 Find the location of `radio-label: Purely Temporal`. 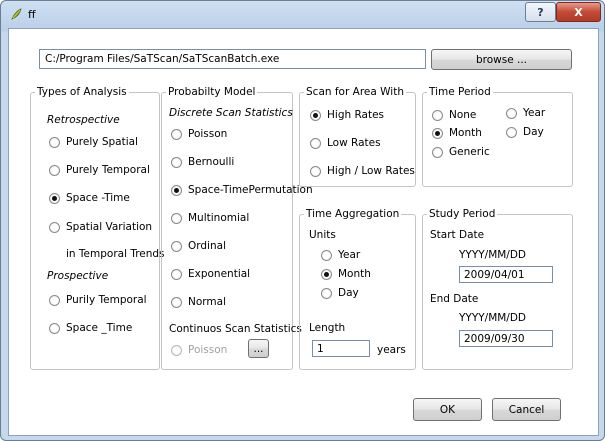

radio-label: Purely Temporal is located at coordinates (108, 170).